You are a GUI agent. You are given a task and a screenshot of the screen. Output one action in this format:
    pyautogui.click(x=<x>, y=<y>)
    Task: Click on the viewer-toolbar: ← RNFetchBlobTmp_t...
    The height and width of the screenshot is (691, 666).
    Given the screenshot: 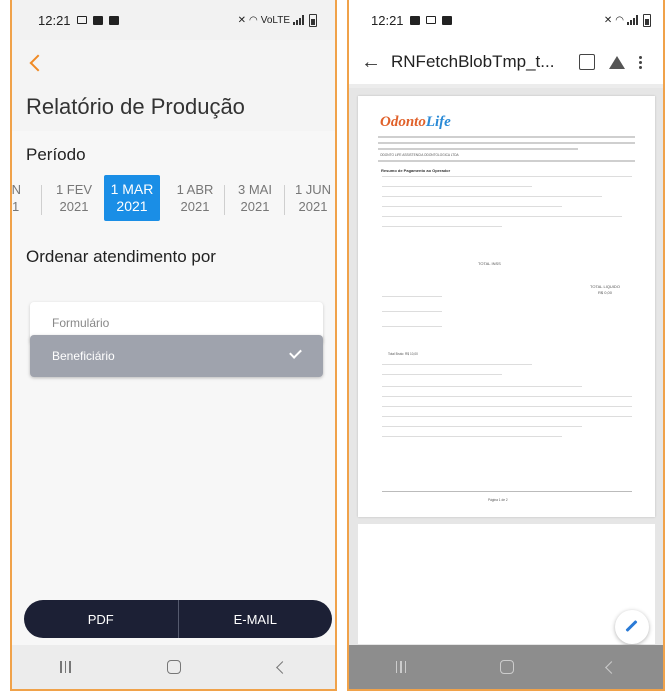 What is the action you would take?
    pyautogui.click(x=506, y=62)
    